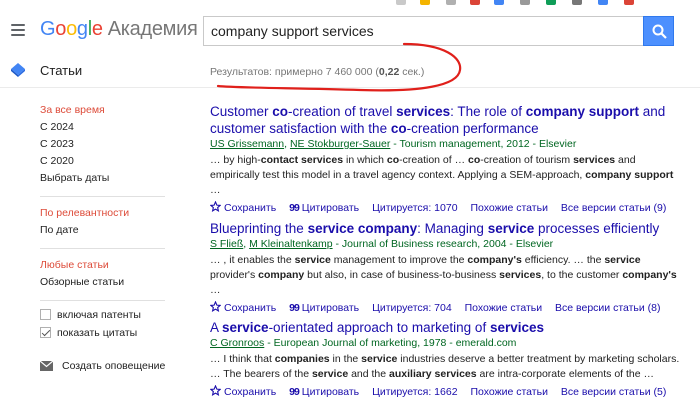 The image size is (700, 407). What do you see at coordinates (82, 282) in the screenshot?
I see `filter-review-articles: Обзорные статьи` at bounding box center [82, 282].